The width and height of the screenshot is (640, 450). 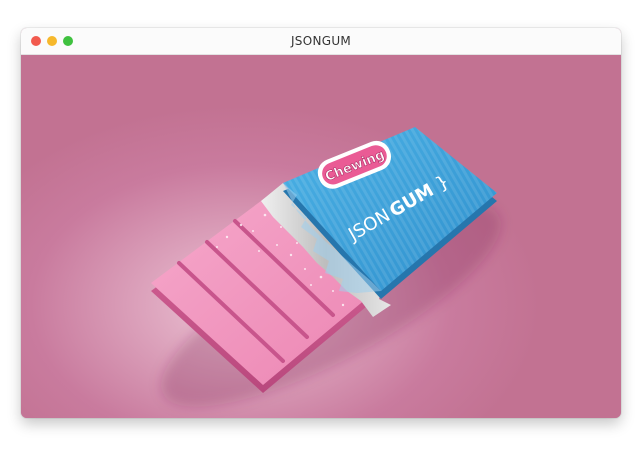 I want to click on title-bar: JSONGUM, so click(x=321, y=41).